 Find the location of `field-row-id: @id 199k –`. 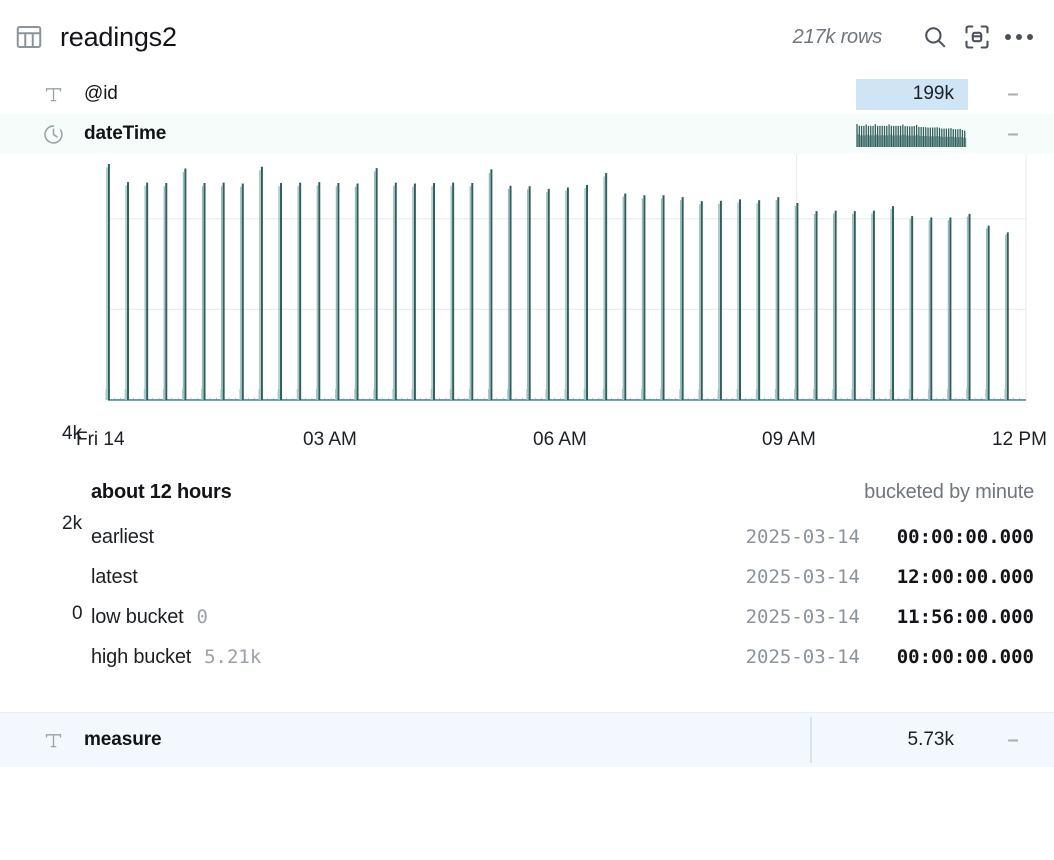

field-row-id: @id 199k – is located at coordinates (527, 94).